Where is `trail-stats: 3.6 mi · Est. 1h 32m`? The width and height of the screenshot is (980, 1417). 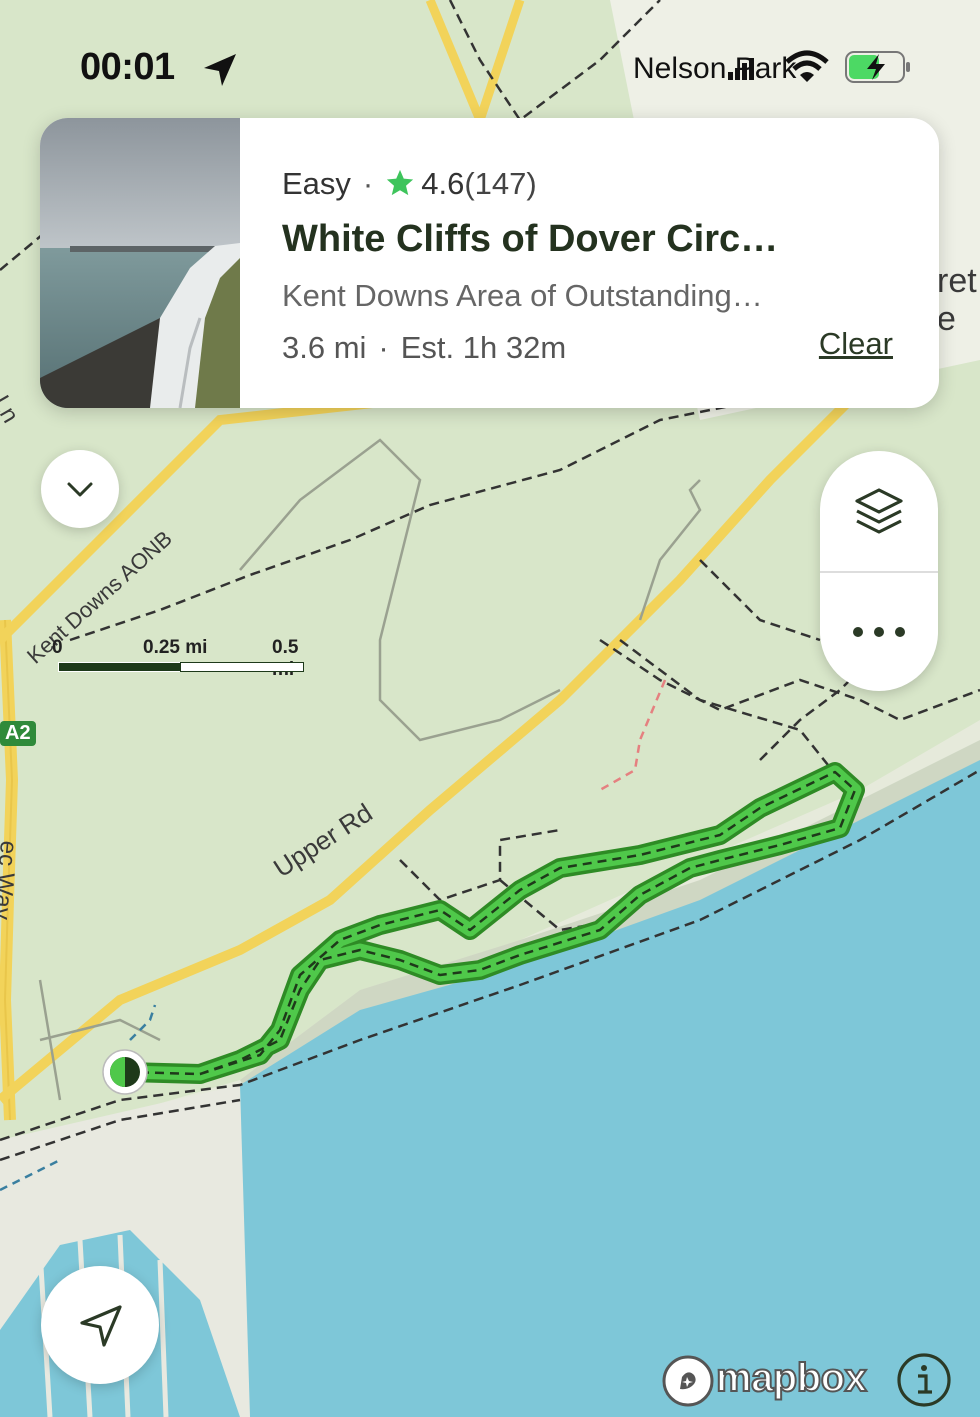 trail-stats: 3.6 mi · Est. 1h 32m is located at coordinates (424, 347).